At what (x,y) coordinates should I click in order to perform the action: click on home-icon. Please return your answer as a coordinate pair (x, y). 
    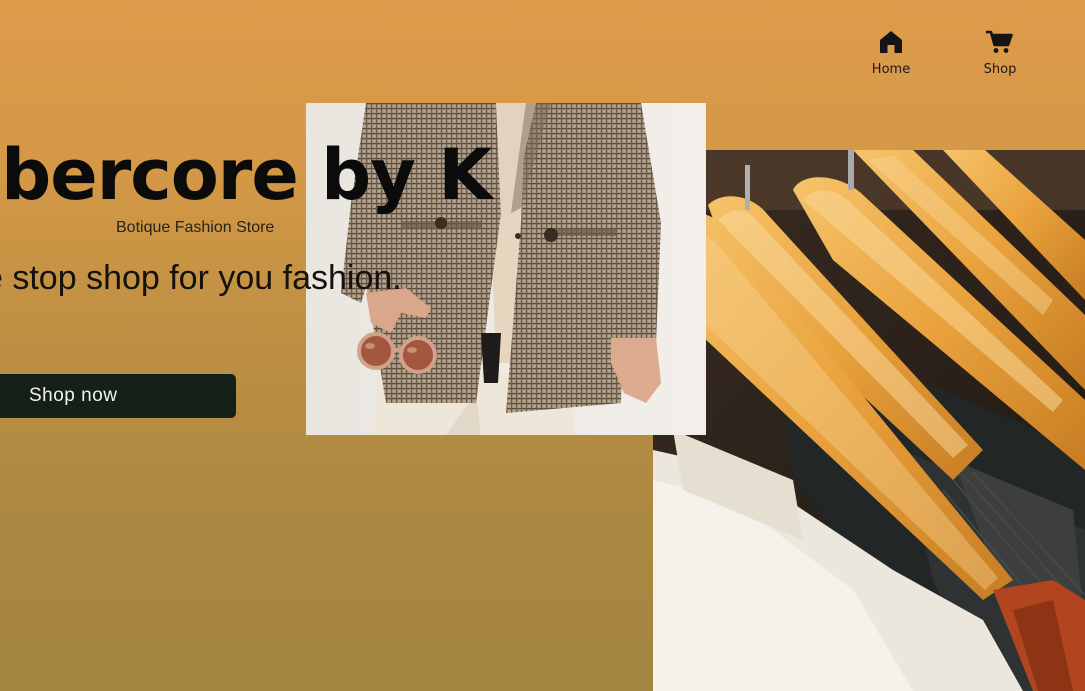
    Looking at the image, I should click on (891, 42).